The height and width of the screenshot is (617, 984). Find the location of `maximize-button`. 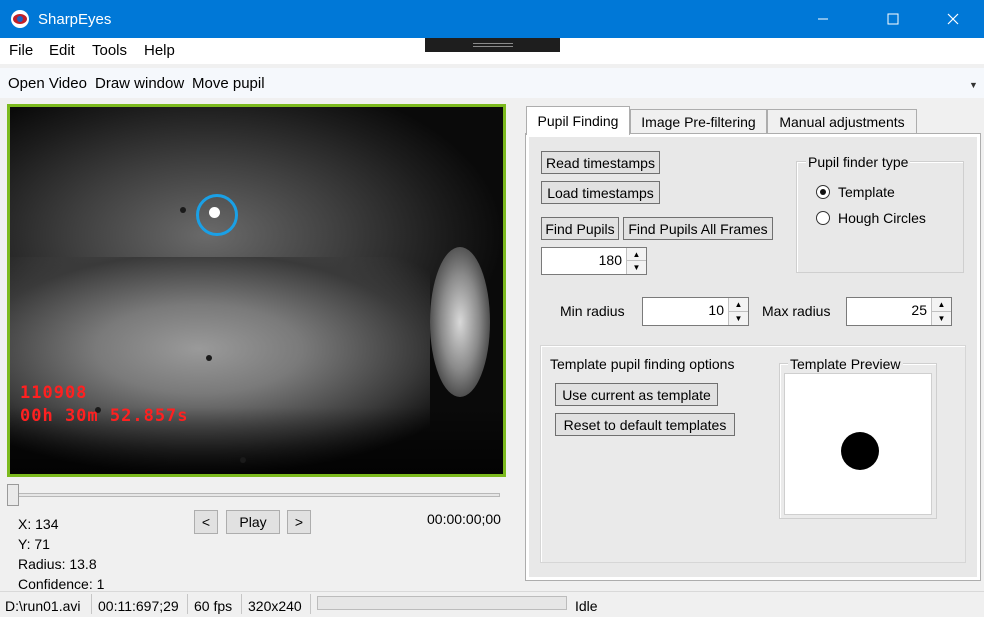

maximize-button is located at coordinates (893, 19).